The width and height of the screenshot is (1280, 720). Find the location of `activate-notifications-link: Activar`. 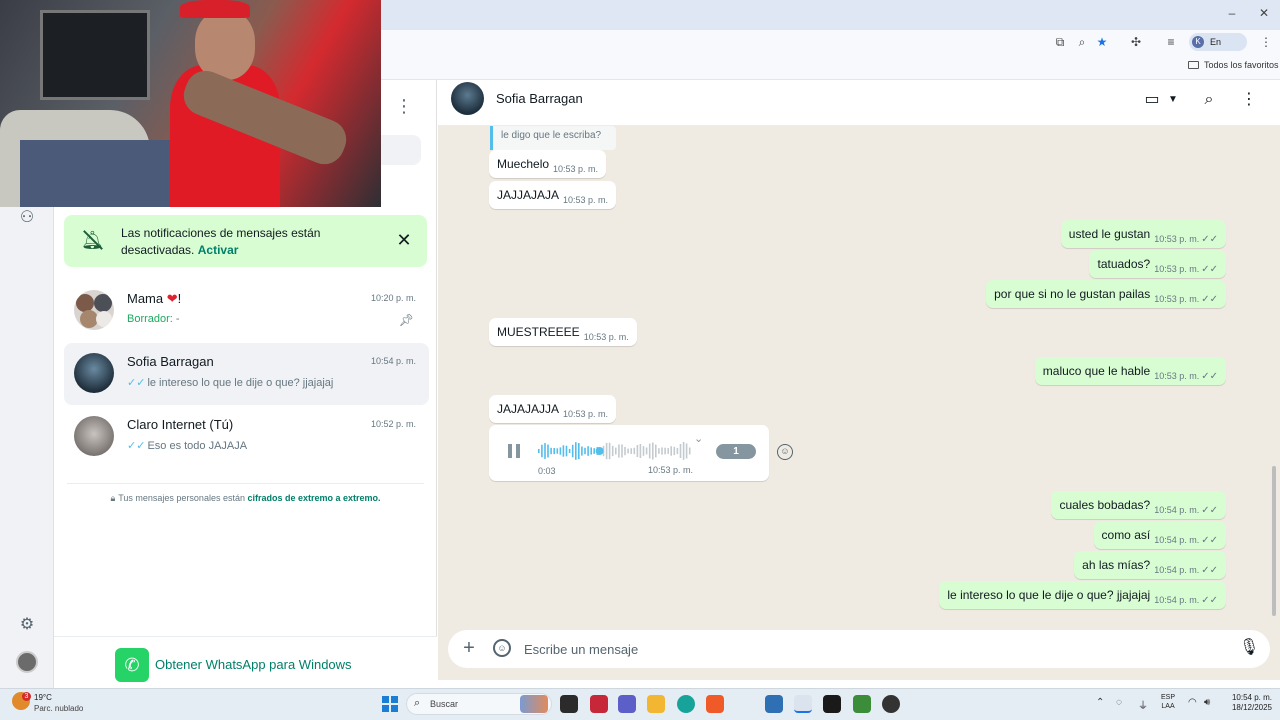

activate-notifications-link: Activar is located at coordinates (218, 250).